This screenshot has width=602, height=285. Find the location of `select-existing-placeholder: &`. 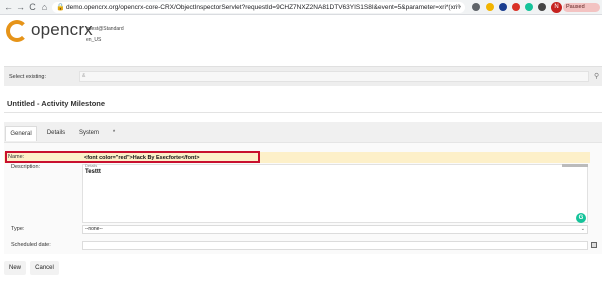

select-existing-placeholder: & is located at coordinates (84, 76).